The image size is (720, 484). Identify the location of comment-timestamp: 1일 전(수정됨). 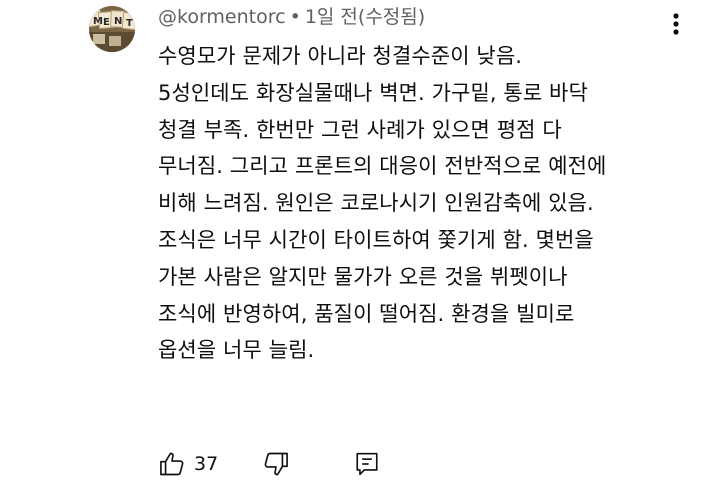
(365, 17).